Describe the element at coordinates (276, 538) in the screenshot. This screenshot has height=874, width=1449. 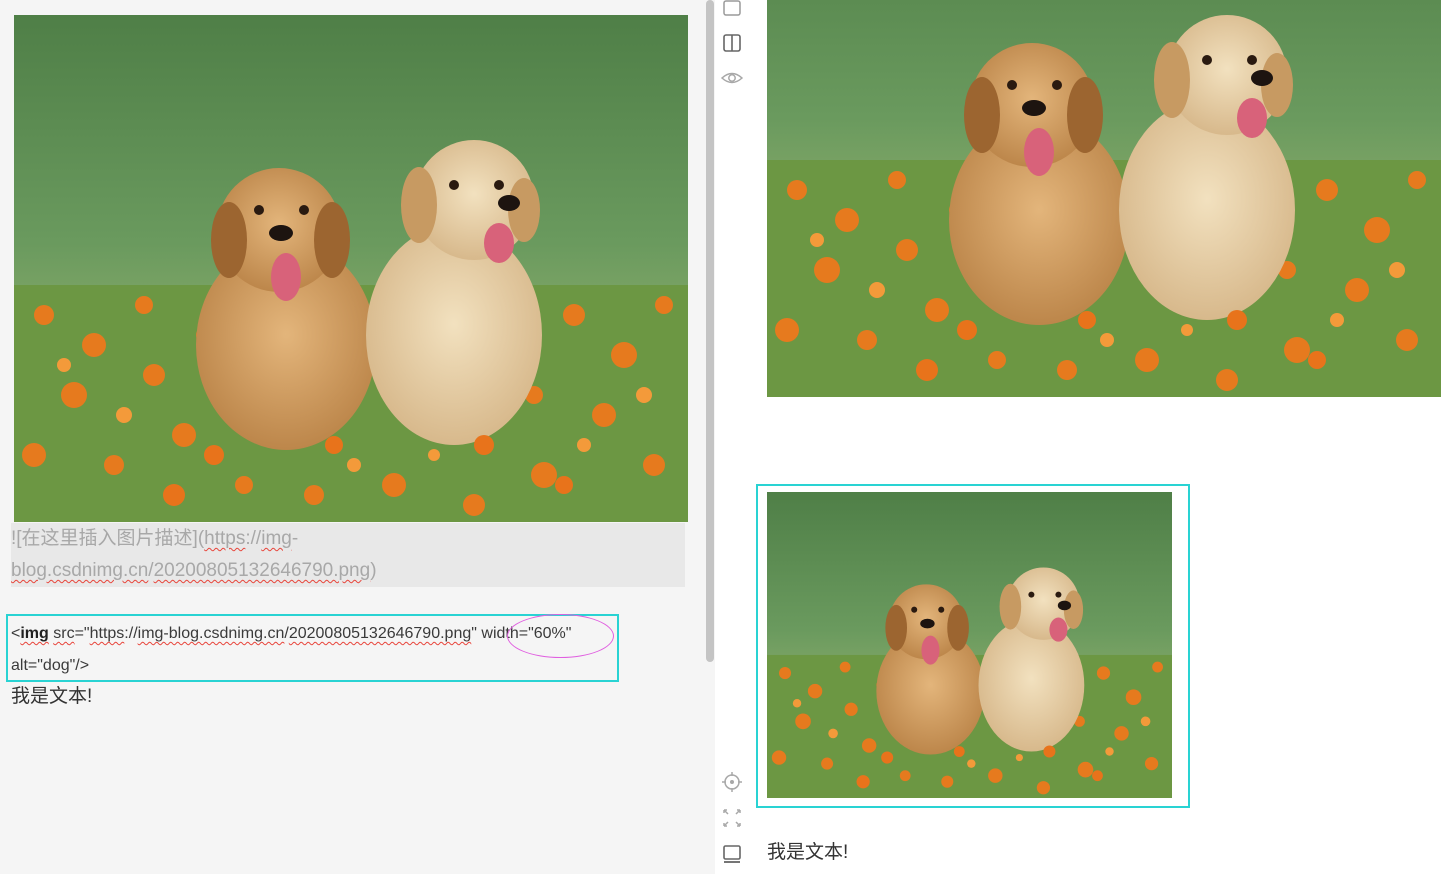
I see `md-url-host-start: img` at that location.